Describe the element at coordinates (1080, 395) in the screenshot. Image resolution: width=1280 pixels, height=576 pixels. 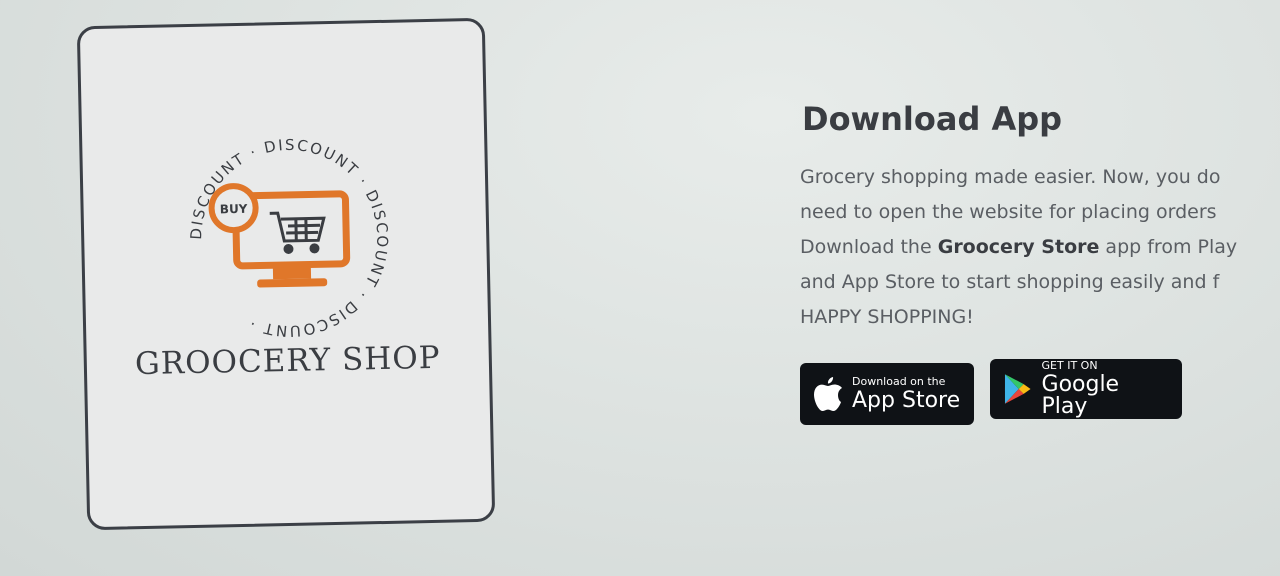
I see `google-play-big-text: Google Play` at that location.